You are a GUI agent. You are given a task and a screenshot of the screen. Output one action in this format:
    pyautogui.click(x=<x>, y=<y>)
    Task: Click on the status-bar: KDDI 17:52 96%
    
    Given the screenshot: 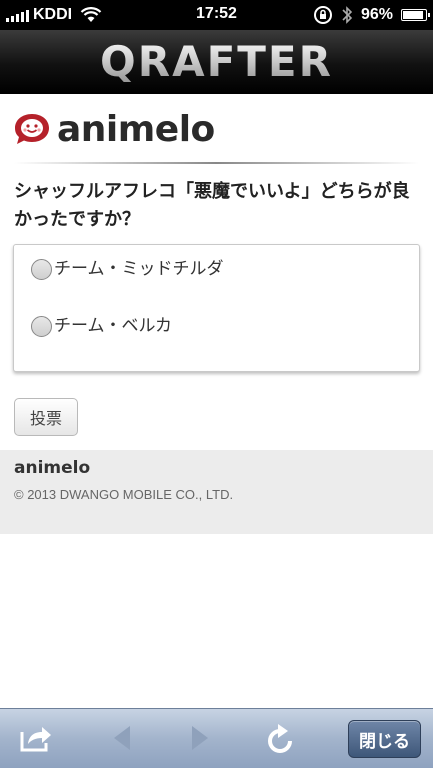 What is the action you would take?
    pyautogui.click(x=216, y=15)
    